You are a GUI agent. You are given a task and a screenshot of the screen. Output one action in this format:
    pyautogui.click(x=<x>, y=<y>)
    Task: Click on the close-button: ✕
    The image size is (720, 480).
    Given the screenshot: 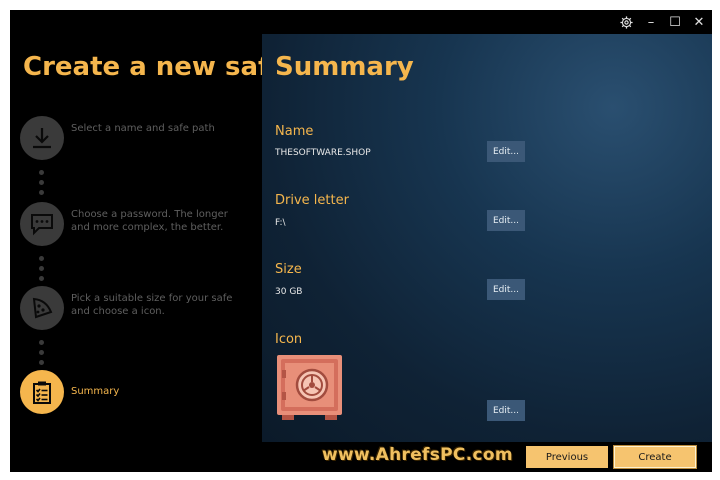 What is the action you would take?
    pyautogui.click(x=699, y=22)
    